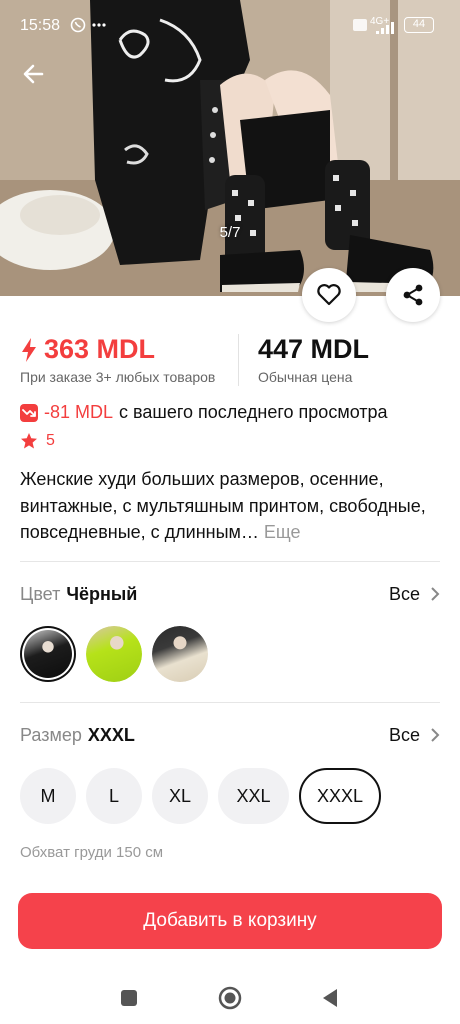 This screenshot has width=460, height=1024. Describe the element at coordinates (404, 734) in the screenshot. I see `size-all-label: Все` at that location.